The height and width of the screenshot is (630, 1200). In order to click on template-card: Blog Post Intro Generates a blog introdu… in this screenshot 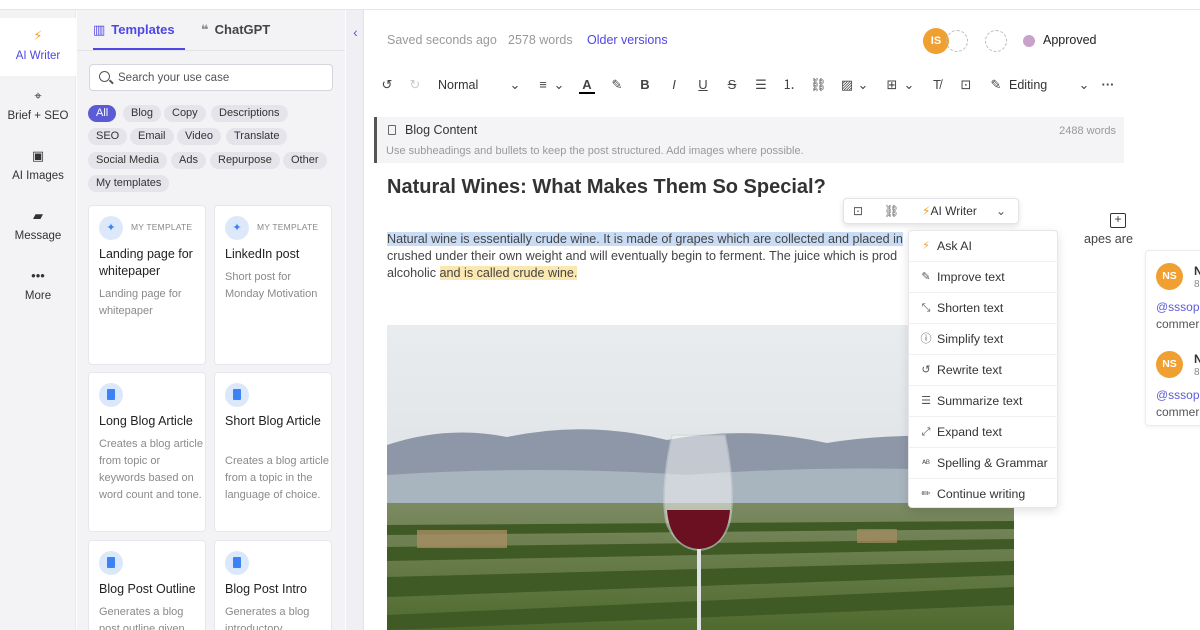, I will do `click(273, 585)`.